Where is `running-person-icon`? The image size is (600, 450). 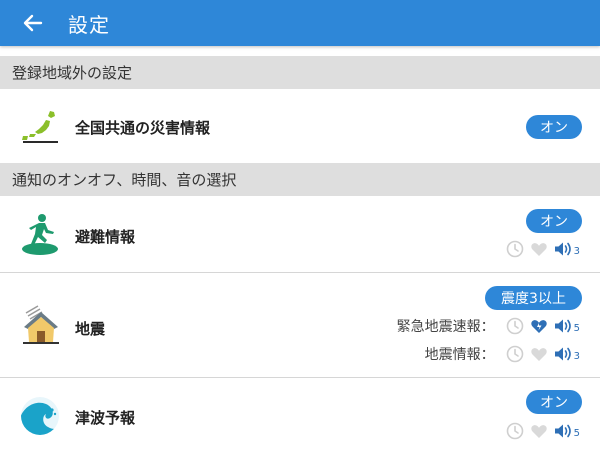
running-person-icon is located at coordinates (40, 236).